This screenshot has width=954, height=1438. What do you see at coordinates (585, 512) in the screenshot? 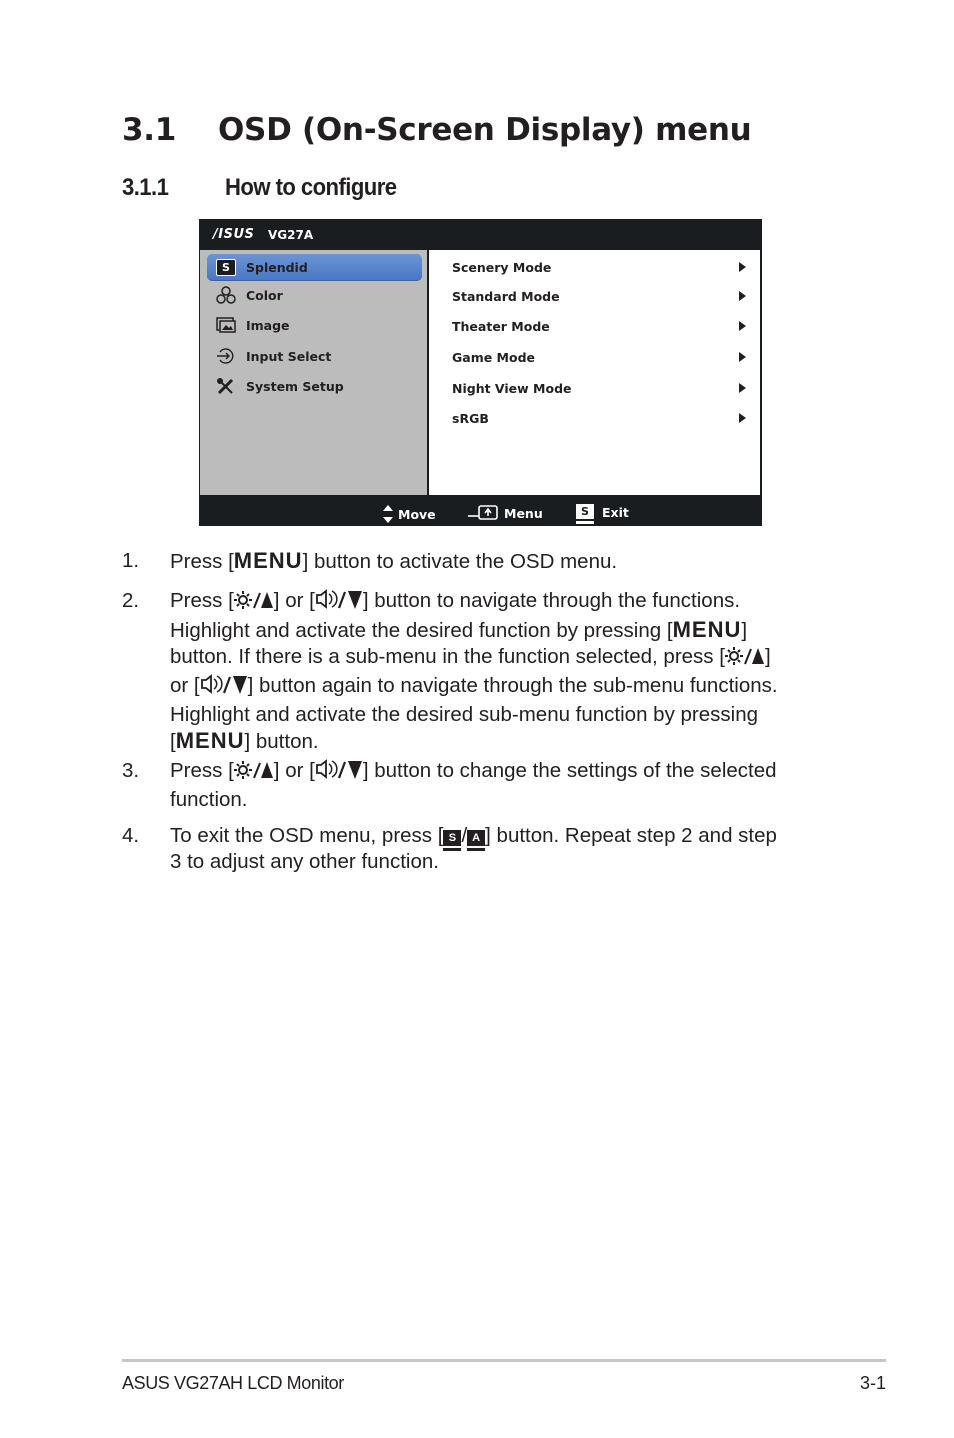
I see `exit-s-icon: S` at bounding box center [585, 512].